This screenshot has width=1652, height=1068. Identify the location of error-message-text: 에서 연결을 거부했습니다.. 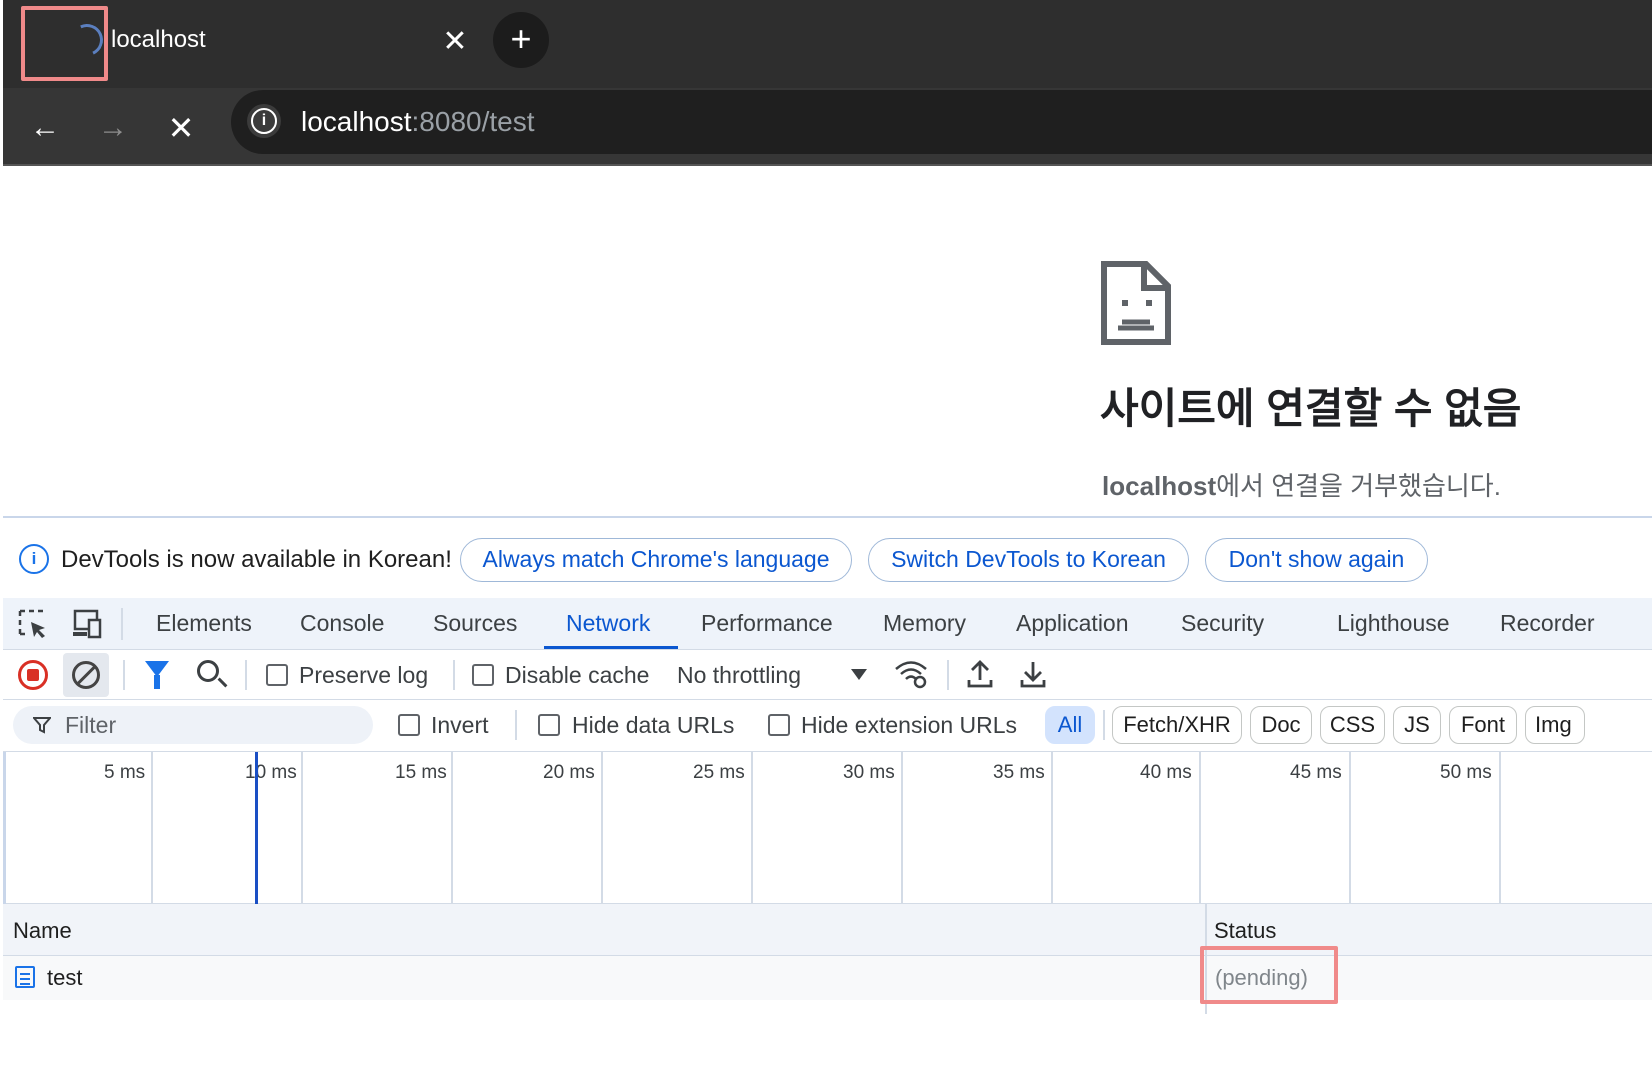
(1358, 486).